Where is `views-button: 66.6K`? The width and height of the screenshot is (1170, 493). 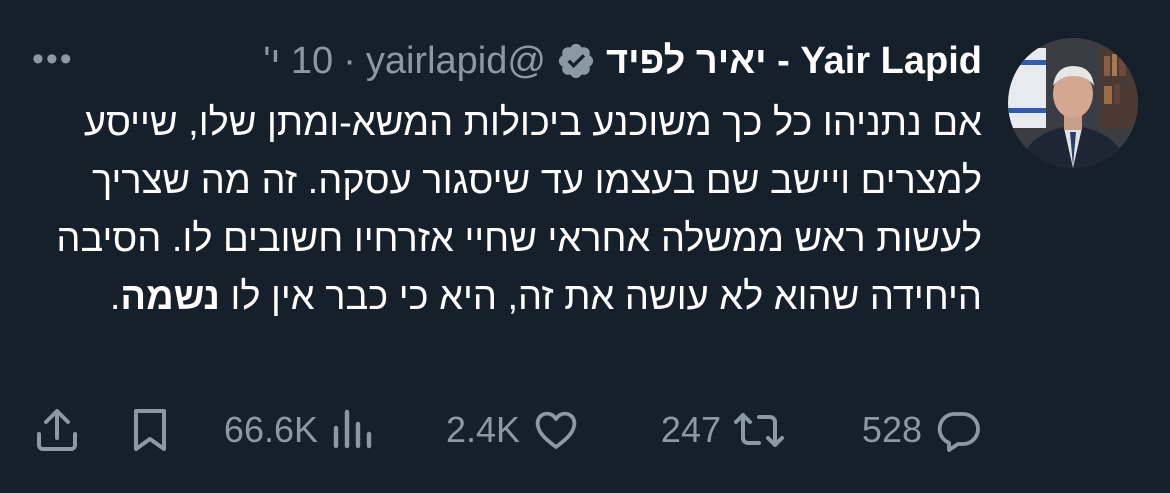
views-button: 66.6K is located at coordinates (299, 430).